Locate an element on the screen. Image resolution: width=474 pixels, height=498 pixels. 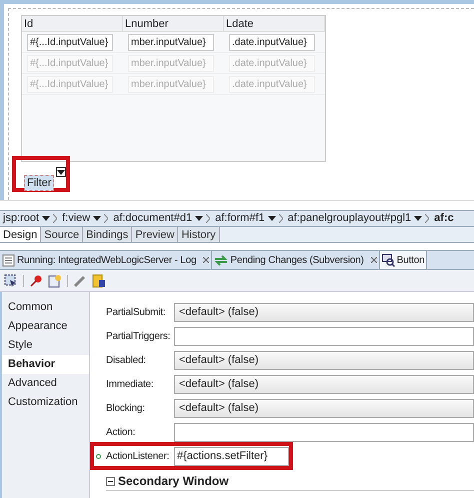
property-label: PartialTriggers: is located at coordinates (138, 337).